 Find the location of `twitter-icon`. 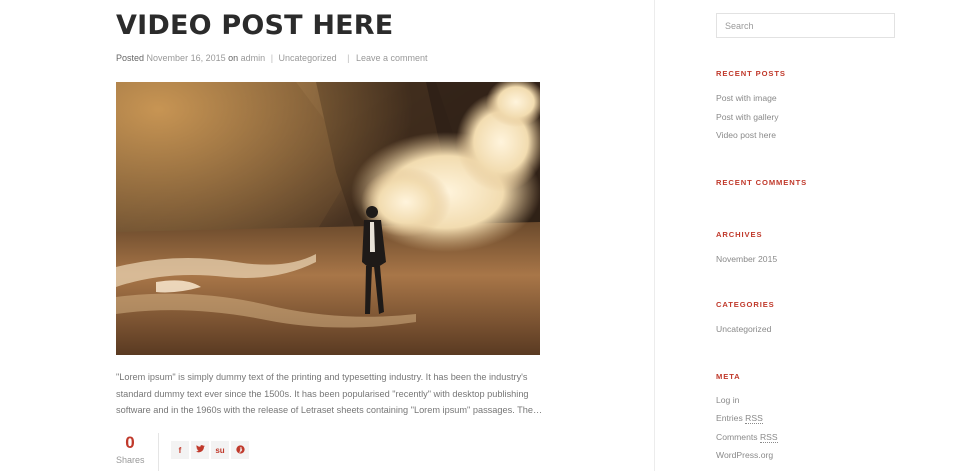

twitter-icon is located at coordinates (200, 450).